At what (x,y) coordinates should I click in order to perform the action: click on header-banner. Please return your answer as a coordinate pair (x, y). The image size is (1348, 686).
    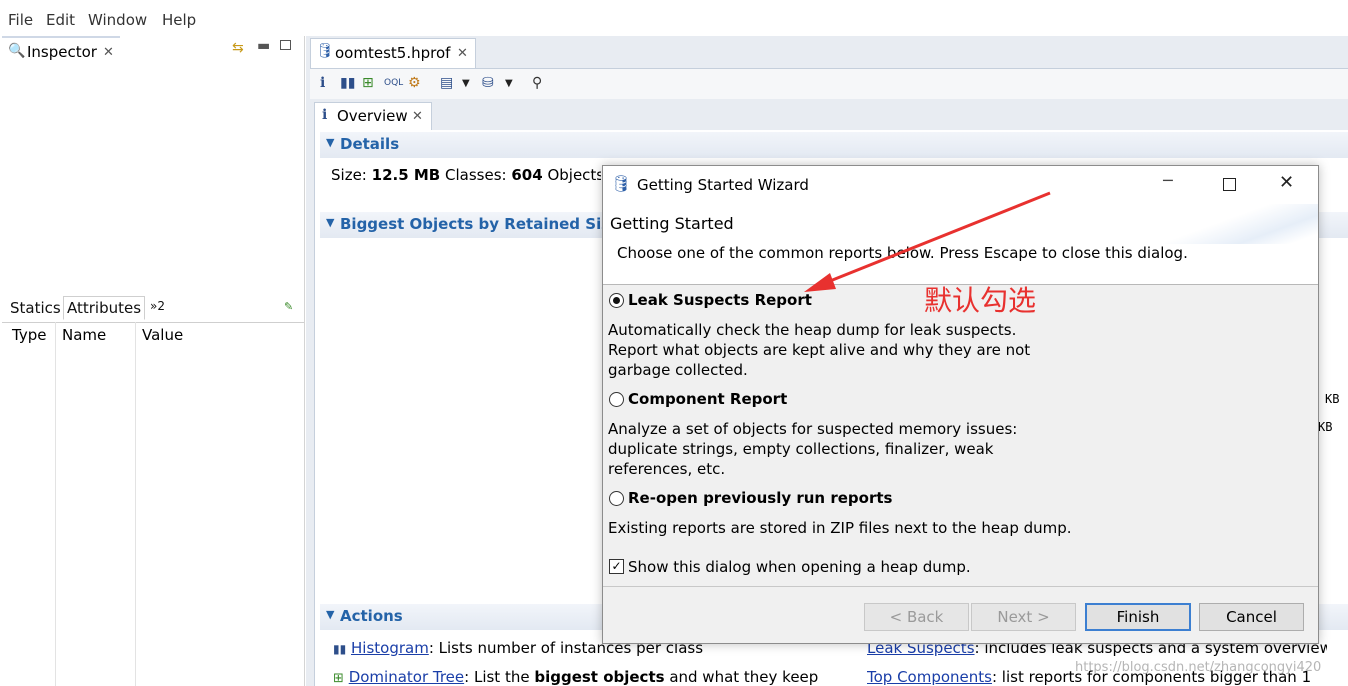
    Looking at the image, I should click on (1240, 224).